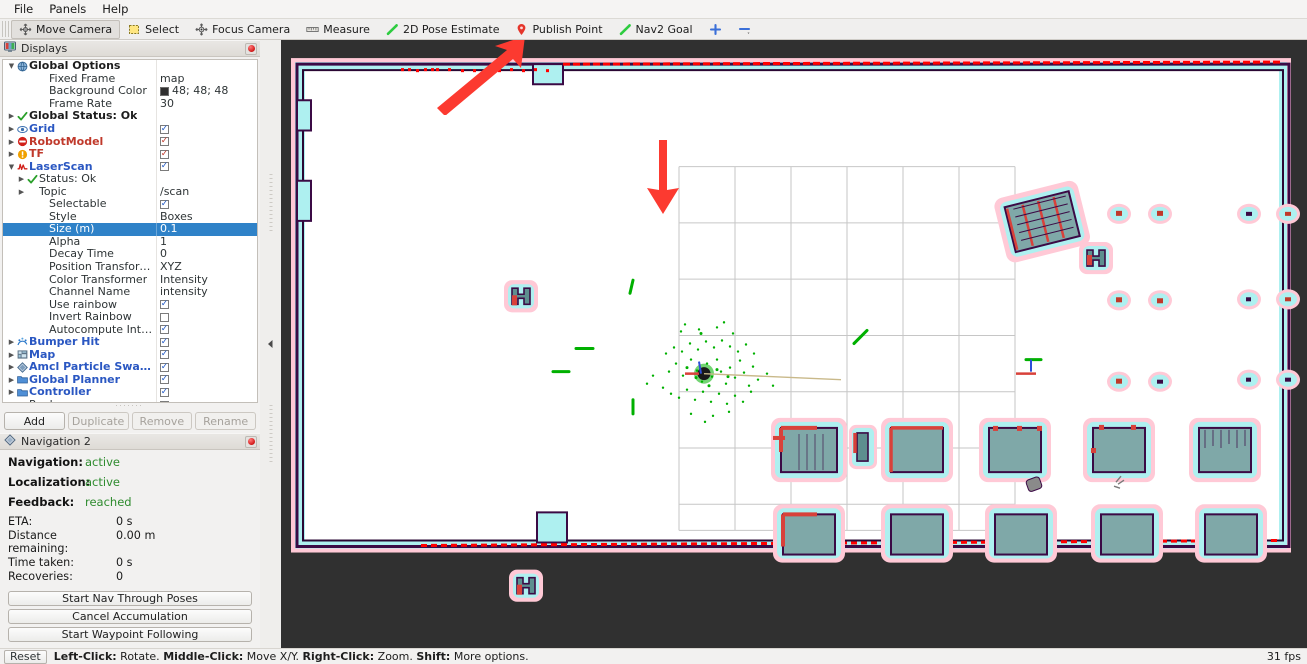 Image resolution: width=1307 pixels, height=664 pixels. I want to click on tool-add-tool, so click(715, 29).